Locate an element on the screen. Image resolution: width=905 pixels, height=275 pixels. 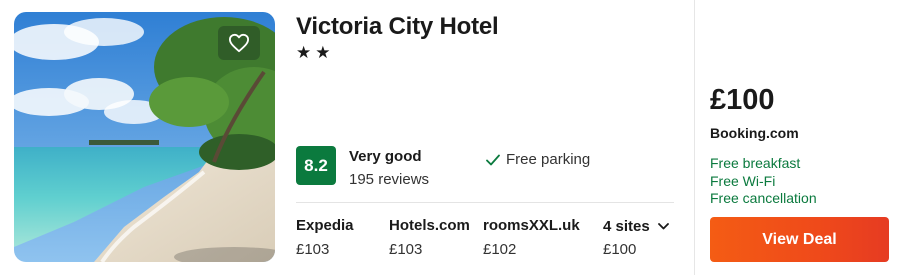
best-price: £100 is located at coordinates (742, 100).